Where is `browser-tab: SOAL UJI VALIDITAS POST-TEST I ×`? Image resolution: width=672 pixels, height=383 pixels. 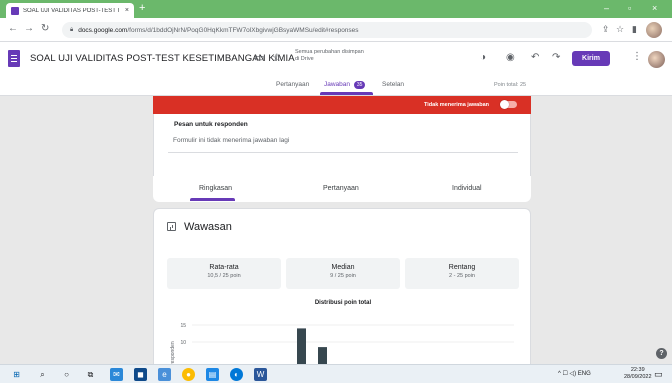
browser-tab: SOAL UJI VALIDITAS POST-TEST I × is located at coordinates (70, 10).